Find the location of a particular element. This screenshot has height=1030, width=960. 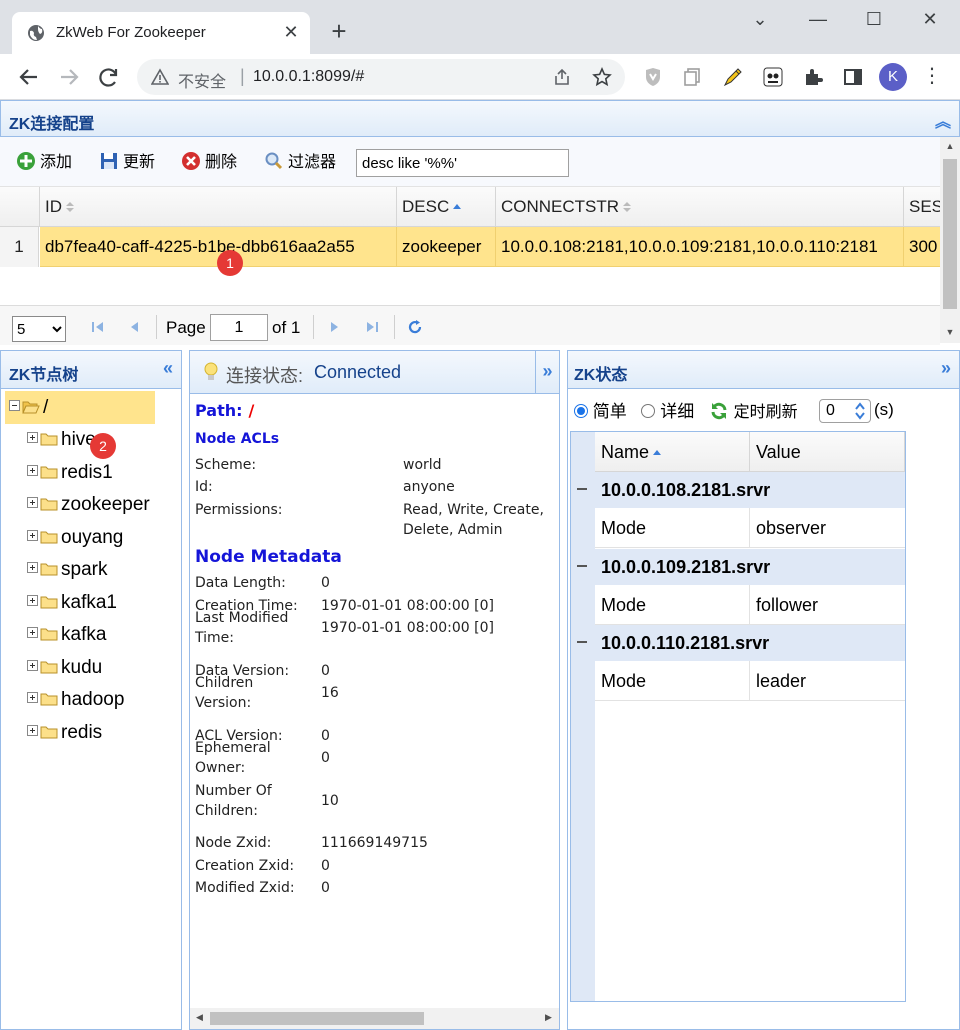

cell-desc: zookeeper is located at coordinates (446, 247).